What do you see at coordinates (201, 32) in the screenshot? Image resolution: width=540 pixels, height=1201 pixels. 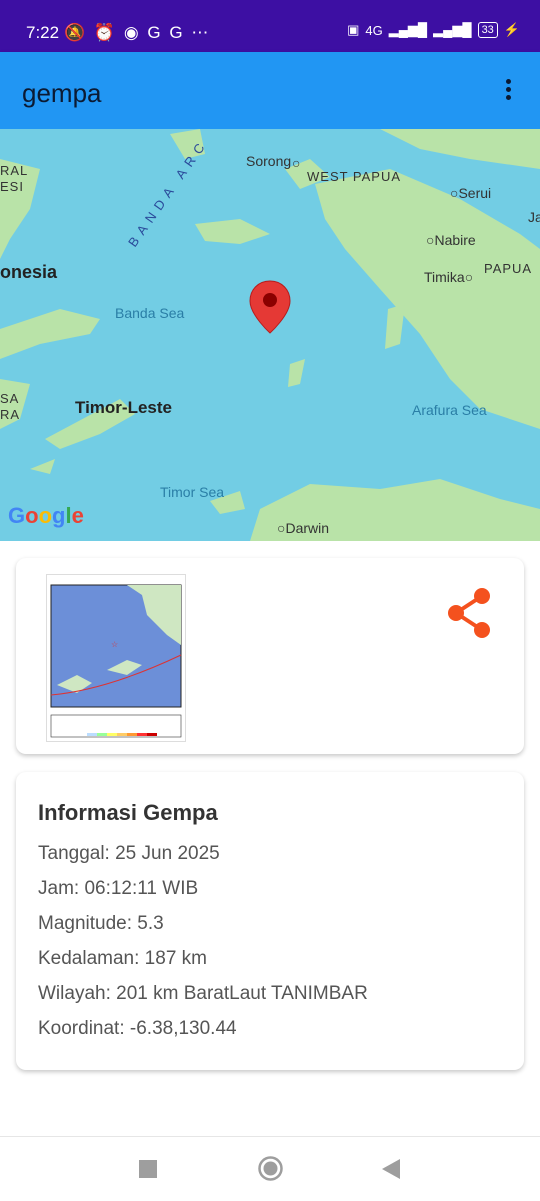 I see `more-icon: ⋯` at bounding box center [201, 32].